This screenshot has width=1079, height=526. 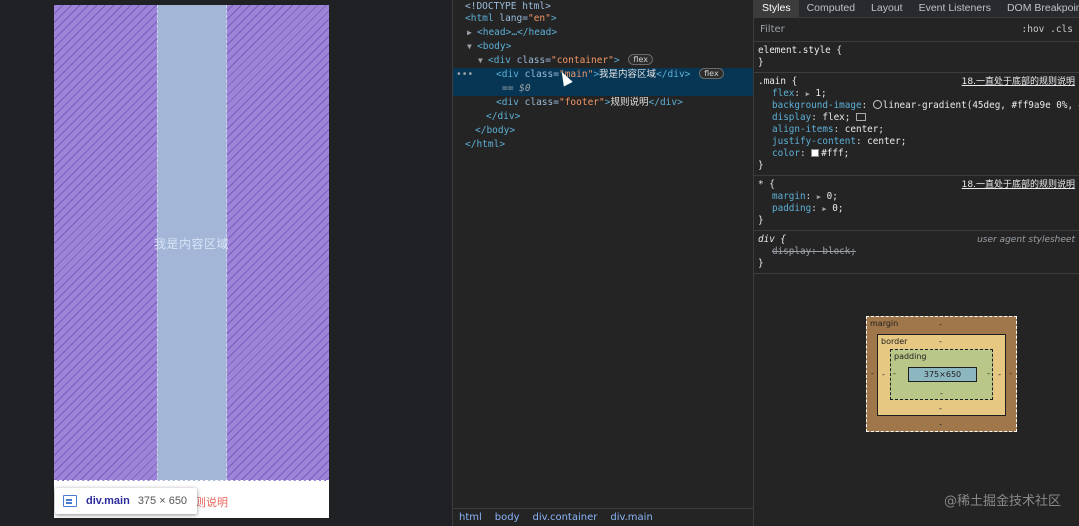 What do you see at coordinates (940, 424) in the screenshot?
I see `margin-bottom-value: -` at bounding box center [940, 424].